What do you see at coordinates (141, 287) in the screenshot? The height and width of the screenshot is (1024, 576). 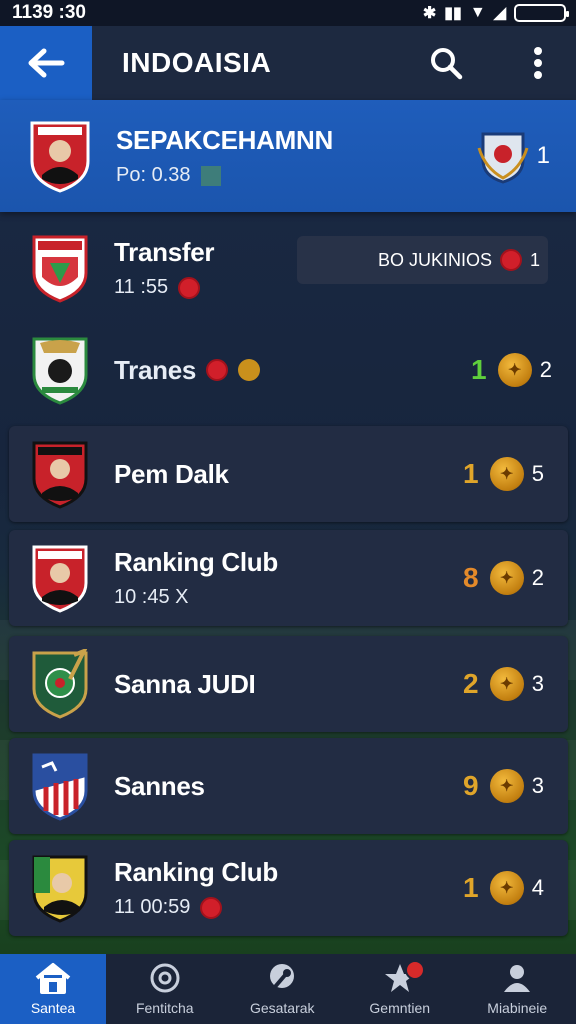 I see `club-time: 11 :55` at bounding box center [141, 287].